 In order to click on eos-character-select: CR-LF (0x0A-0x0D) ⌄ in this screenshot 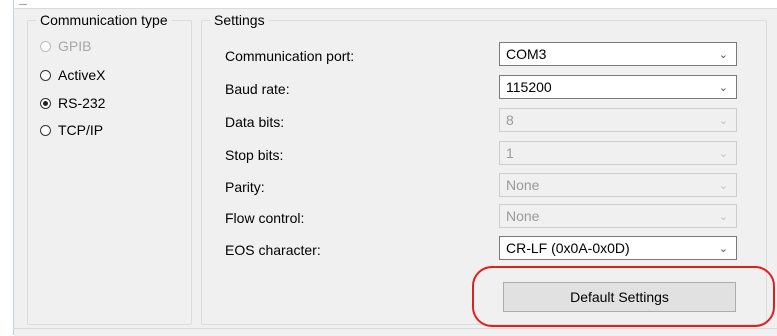, I will do `click(618, 248)`.